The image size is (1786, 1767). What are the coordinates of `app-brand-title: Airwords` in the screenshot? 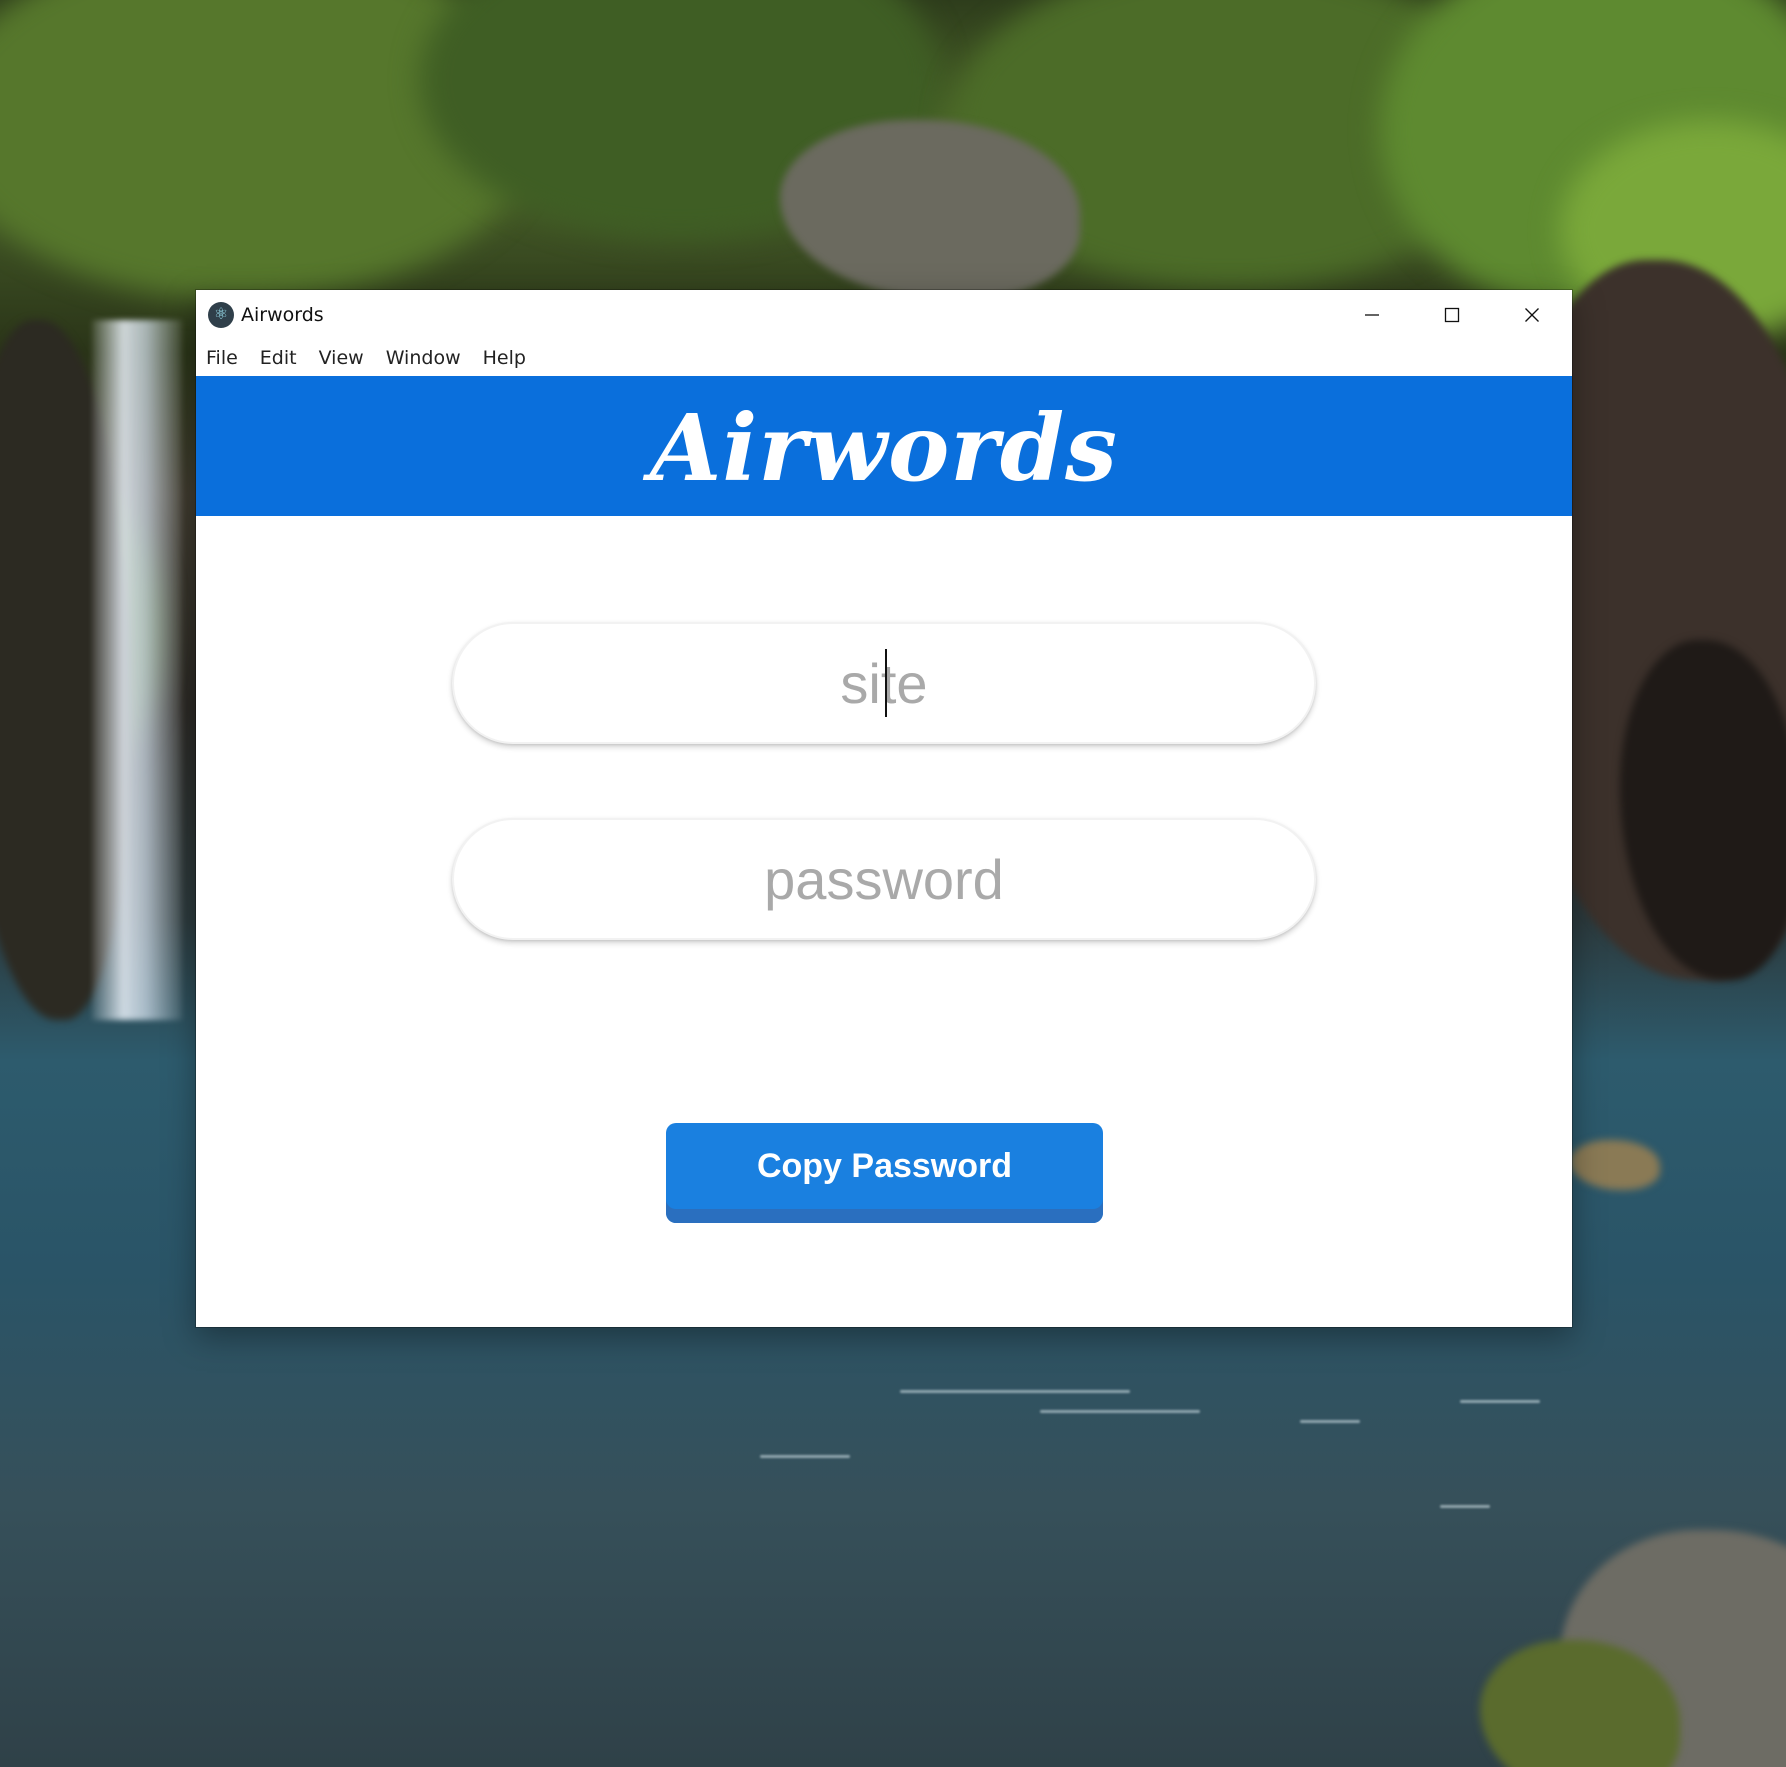 It's located at (884, 448).